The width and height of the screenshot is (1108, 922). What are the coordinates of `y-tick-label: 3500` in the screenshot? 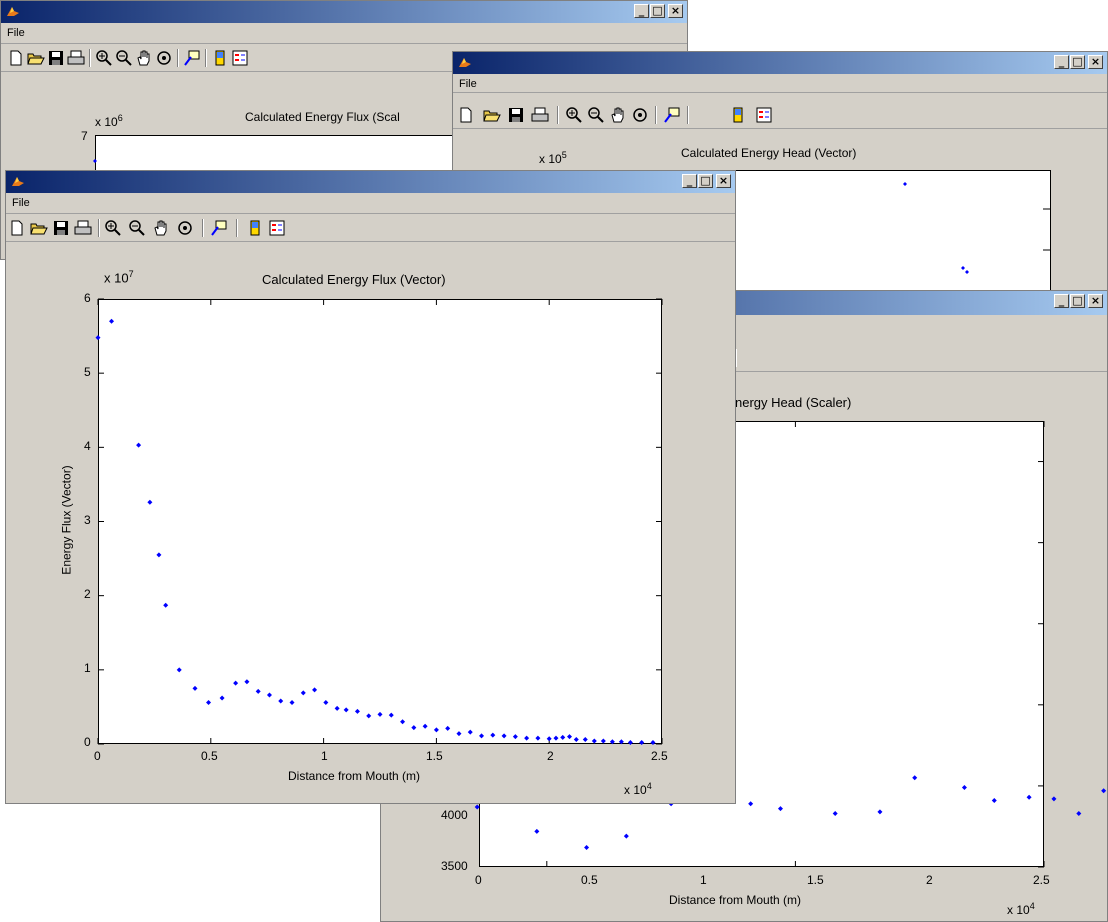 It's located at (454, 866).